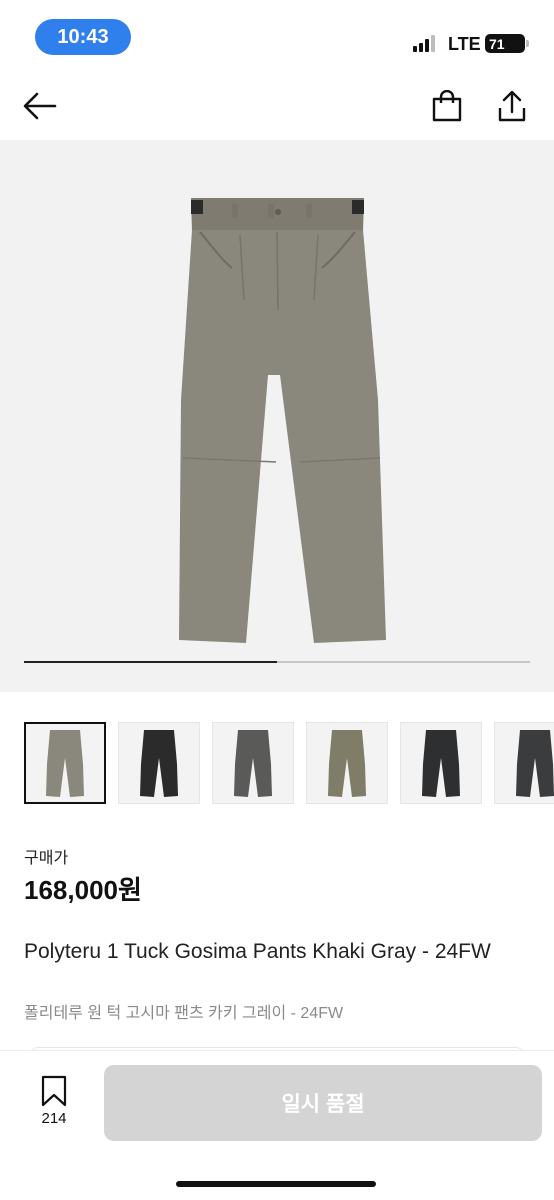 The image size is (554, 1200). I want to click on arrow-left-icon, so click(40, 106).